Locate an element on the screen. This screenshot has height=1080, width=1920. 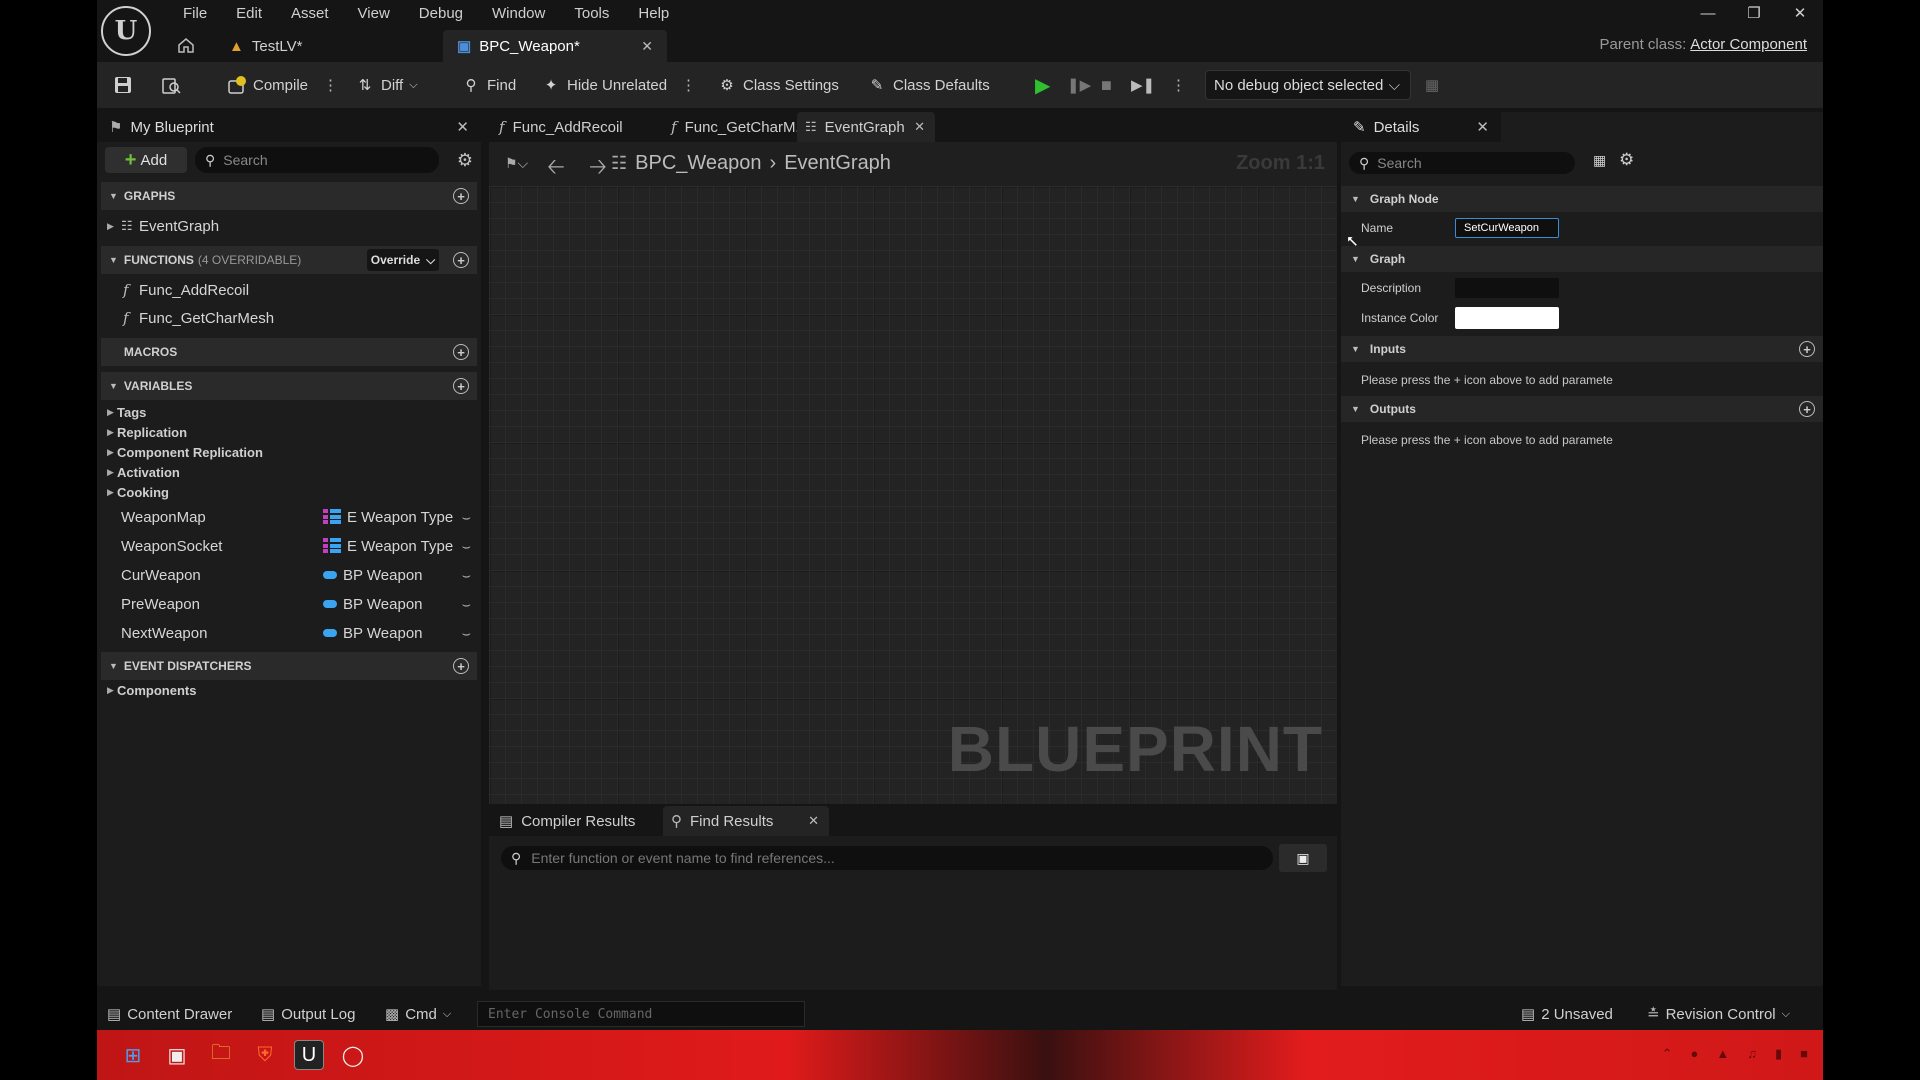
task-view-icon: ▣ is located at coordinates (177, 1055).